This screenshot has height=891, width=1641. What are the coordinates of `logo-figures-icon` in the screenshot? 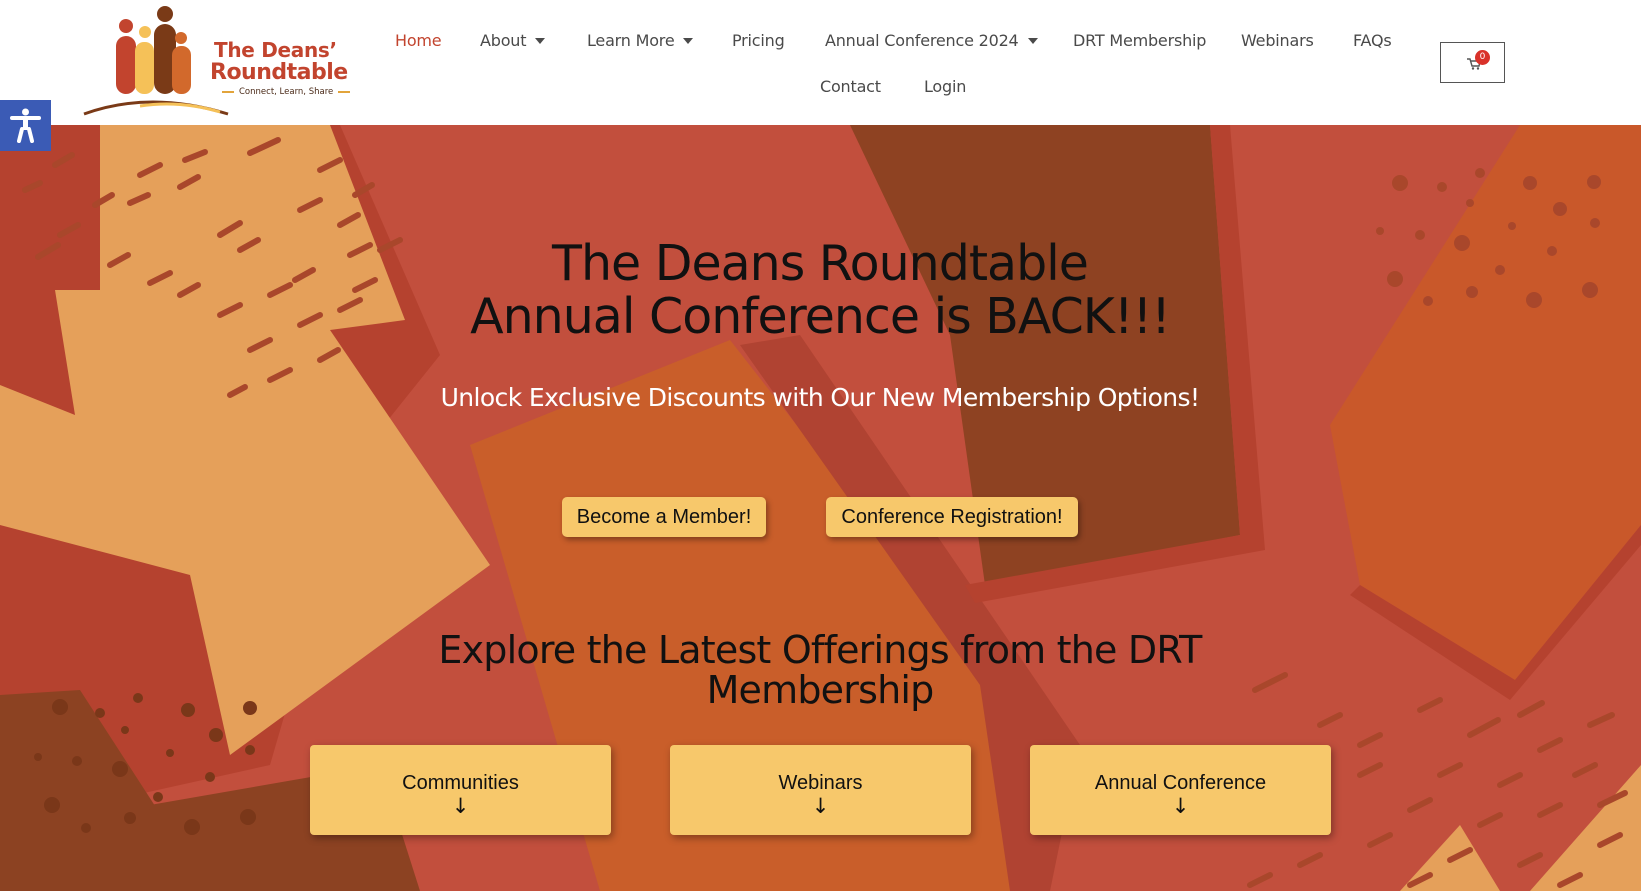 It's located at (156, 61).